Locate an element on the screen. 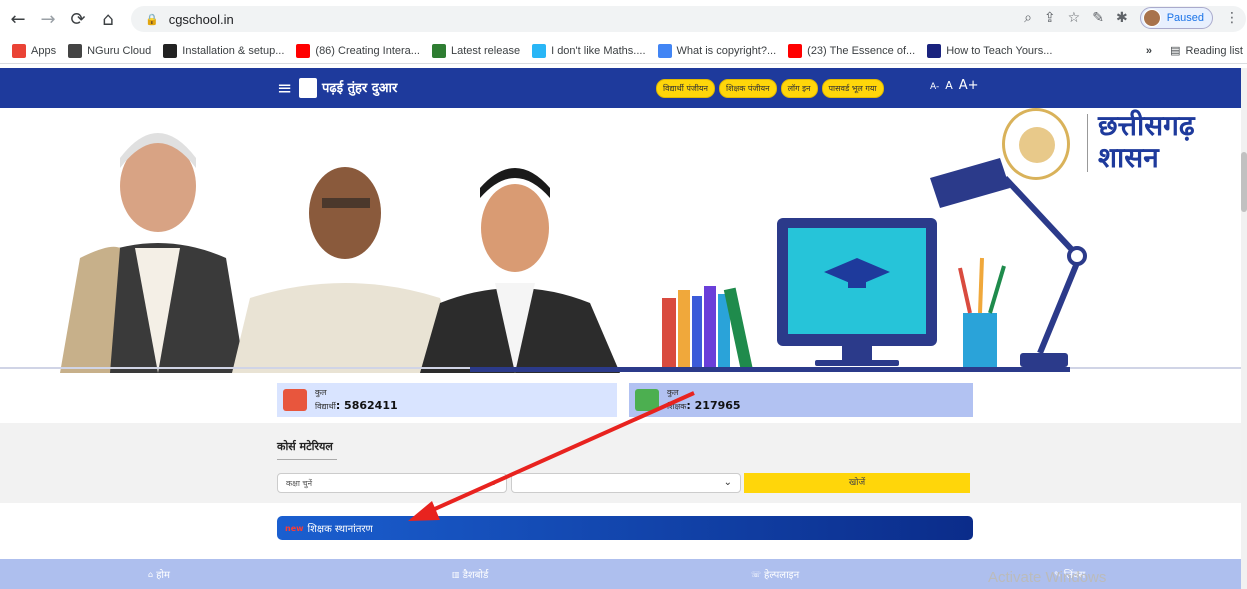 The image size is (1247, 589). teacher-transfer-label: शिक्षक स्थानांतरण is located at coordinates (340, 529).